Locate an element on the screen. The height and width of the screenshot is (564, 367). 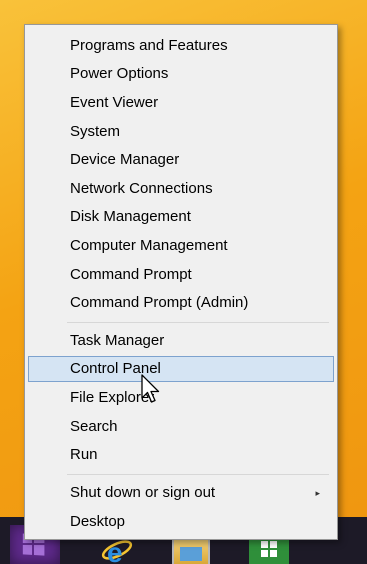
menu-item-label: Shut down or sign out is located at coordinates (143, 492).